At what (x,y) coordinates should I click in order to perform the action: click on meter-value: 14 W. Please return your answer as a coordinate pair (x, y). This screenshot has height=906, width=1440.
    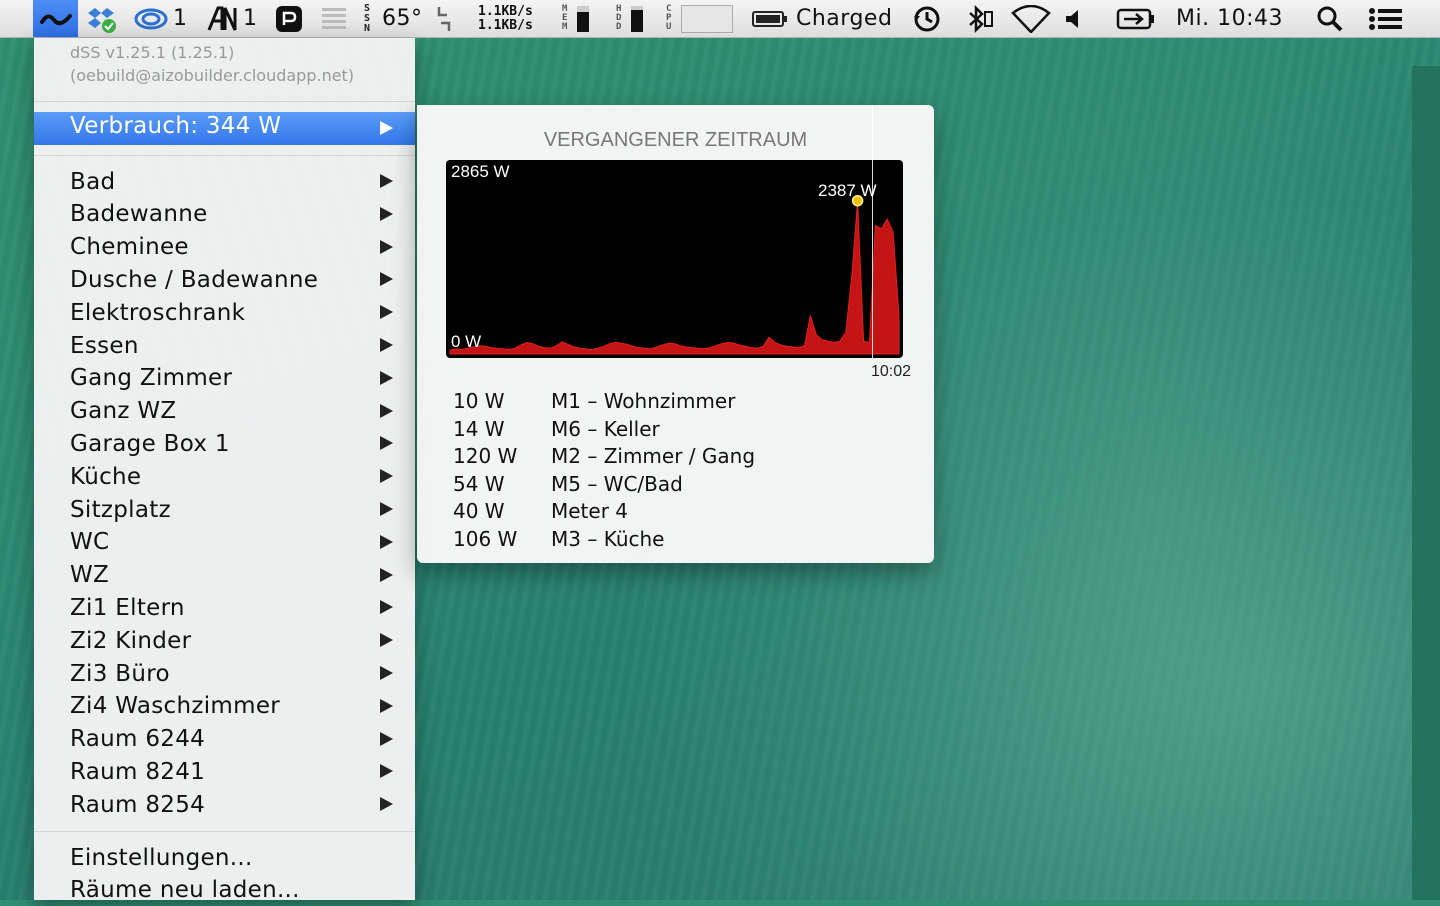
    Looking at the image, I should click on (479, 428).